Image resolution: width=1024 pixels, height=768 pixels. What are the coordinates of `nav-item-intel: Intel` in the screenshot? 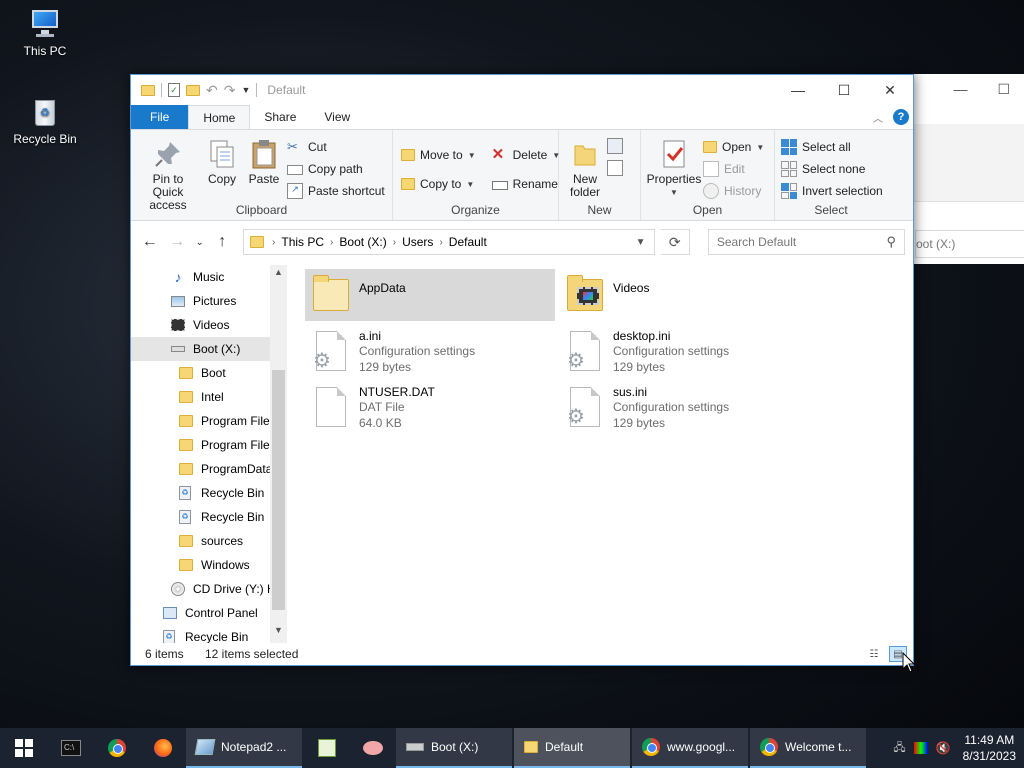 It's located at (209, 397).